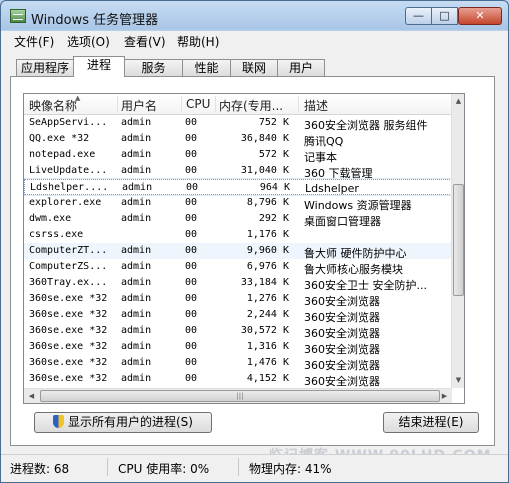  I want to click on menu-help: 帮助(H), so click(198, 41).